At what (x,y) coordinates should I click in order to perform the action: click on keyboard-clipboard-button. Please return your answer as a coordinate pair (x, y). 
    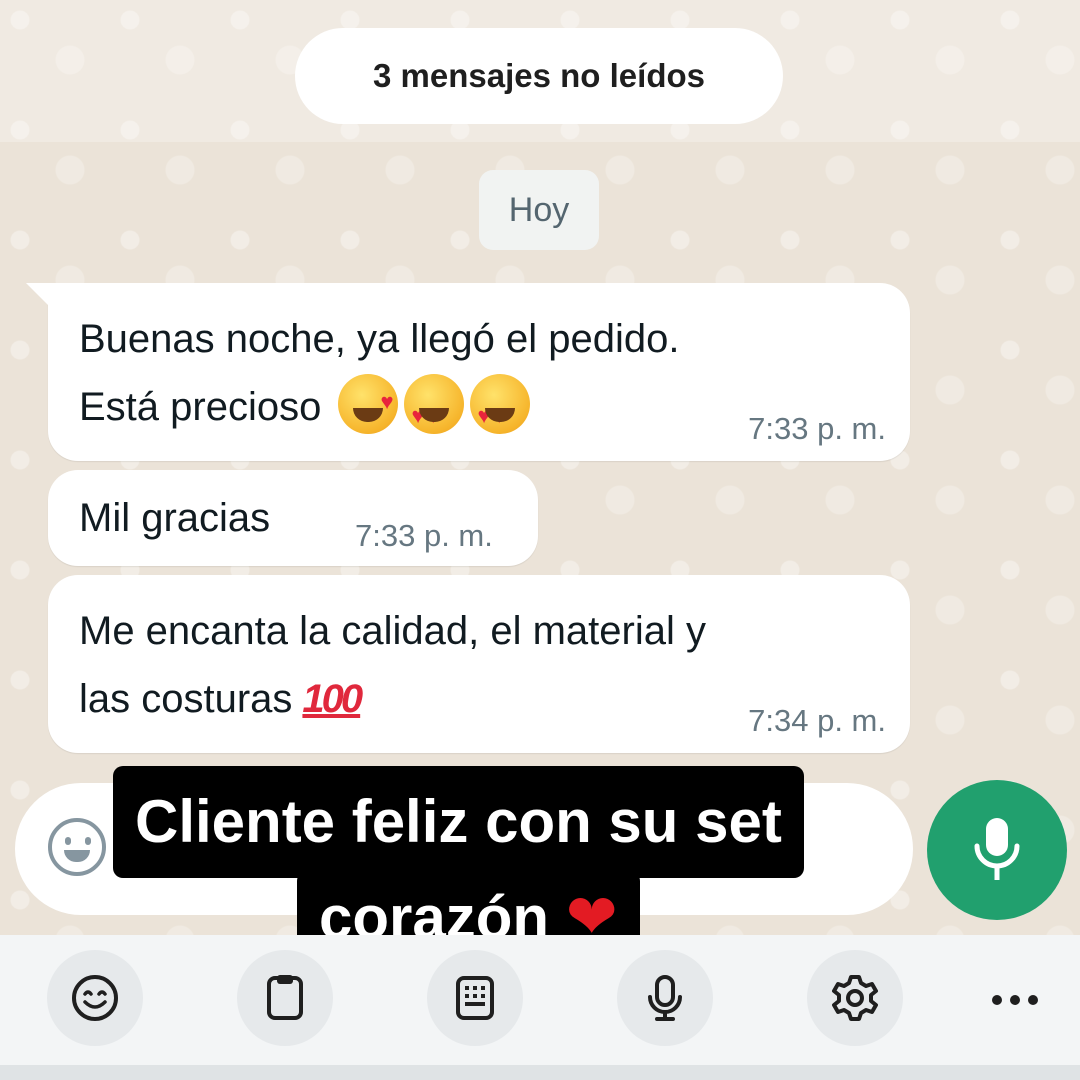
    Looking at the image, I should click on (285, 998).